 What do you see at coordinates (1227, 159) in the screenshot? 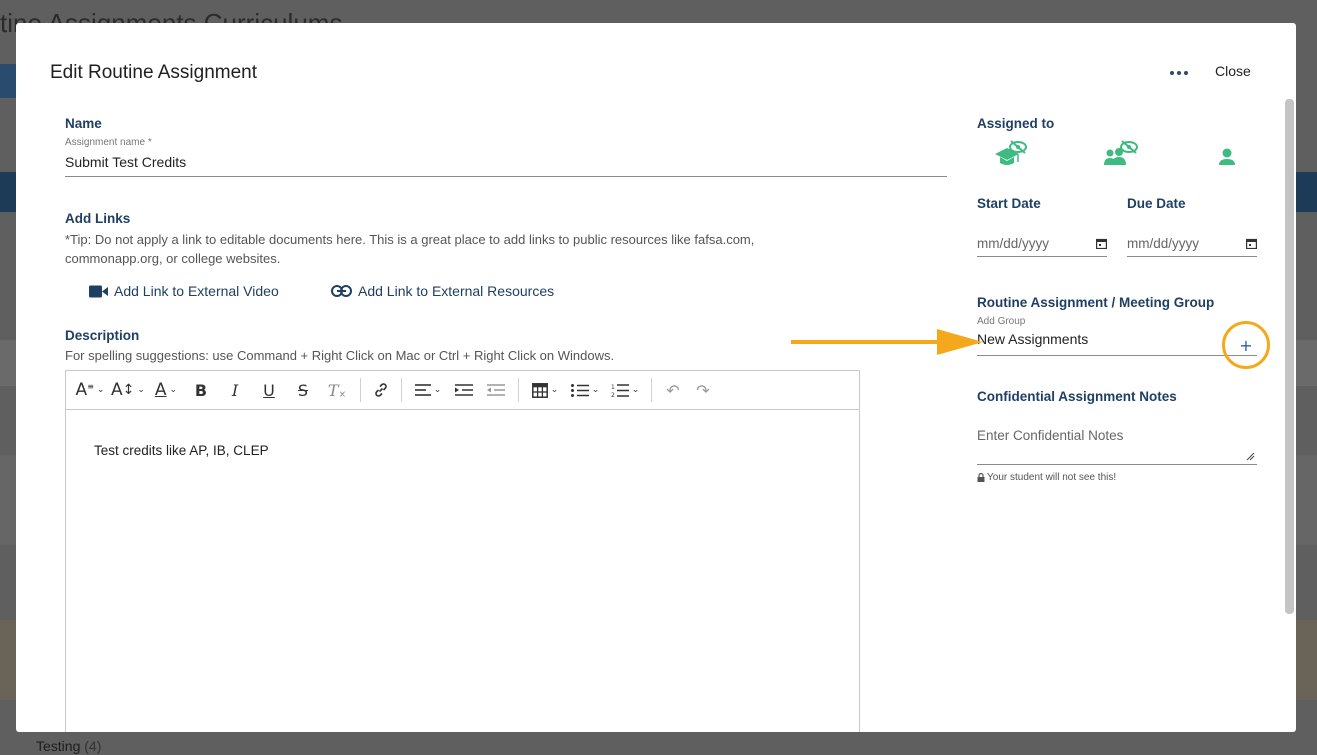
I see `assign-person-icon` at bounding box center [1227, 159].